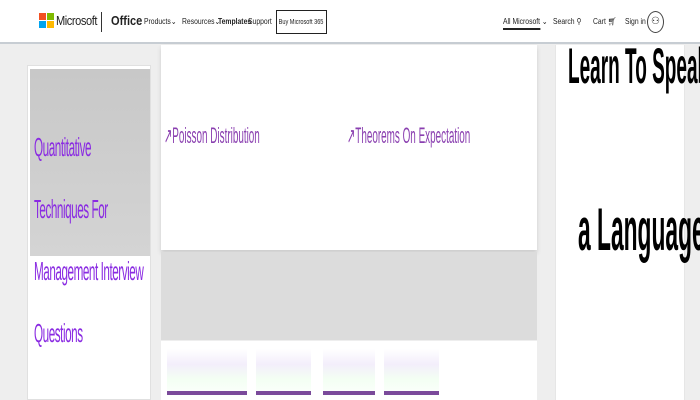 This screenshot has width=700, height=400. I want to click on tiles-row, so click(349, 370).